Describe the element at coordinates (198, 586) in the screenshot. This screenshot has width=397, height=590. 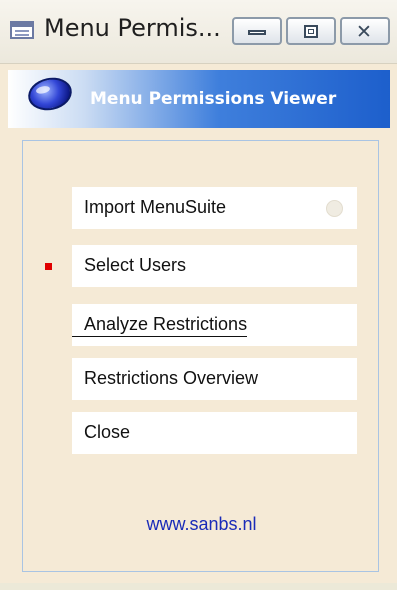
I see `window-bottom-edge` at that location.